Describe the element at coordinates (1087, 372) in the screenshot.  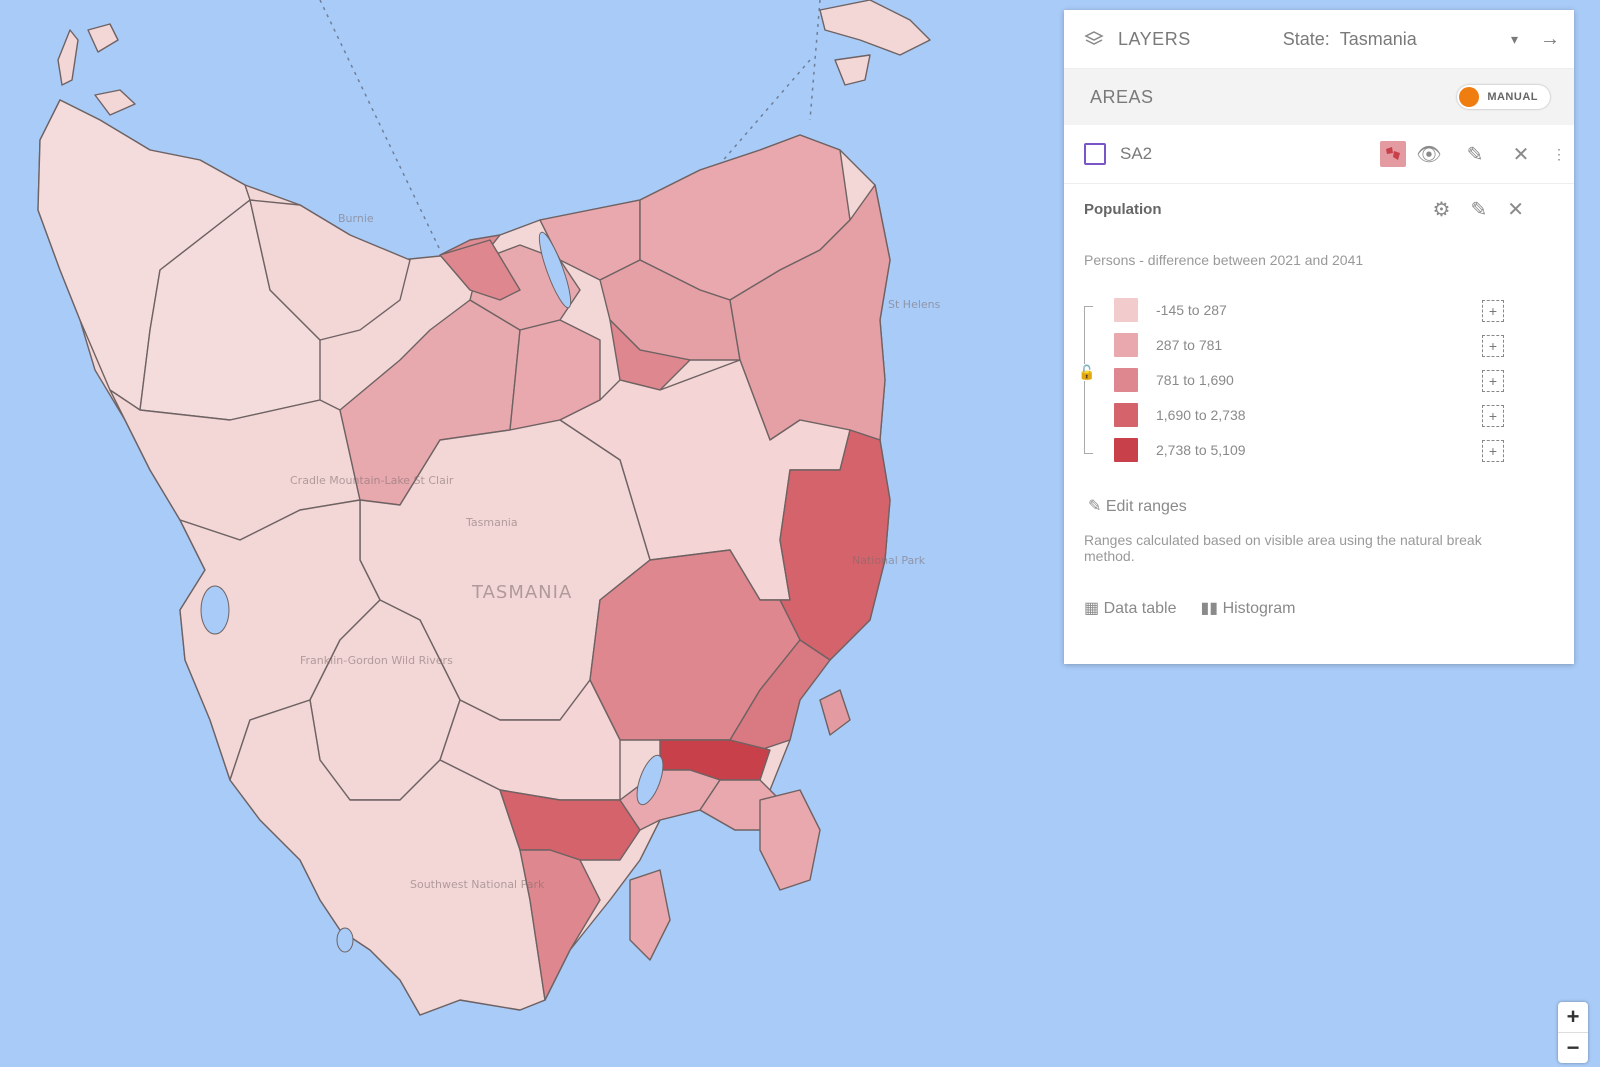
I see `unlock-icon: 🔓` at that location.